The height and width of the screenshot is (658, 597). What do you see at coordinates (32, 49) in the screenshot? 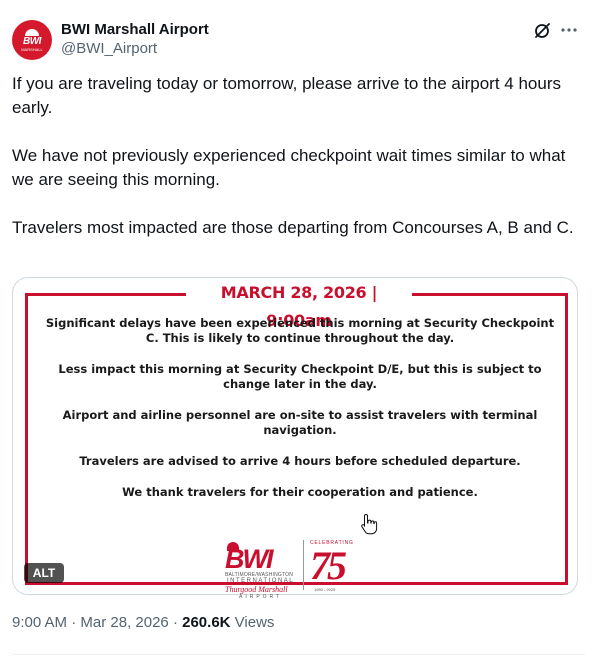
I see `avatar-subtext: MARSHALL` at bounding box center [32, 49].